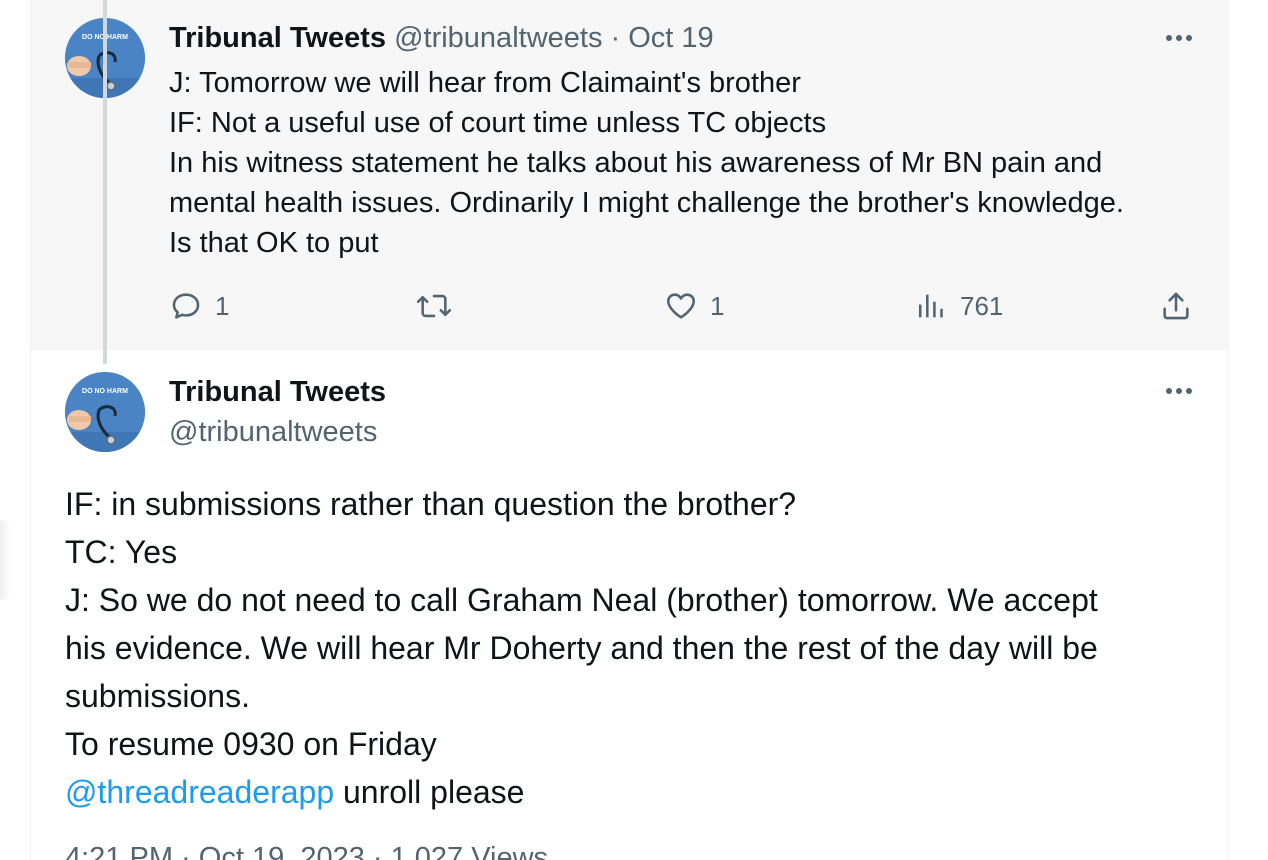 This screenshot has width=1268, height=860. I want to click on mention-suffix: unroll please, so click(429, 792).